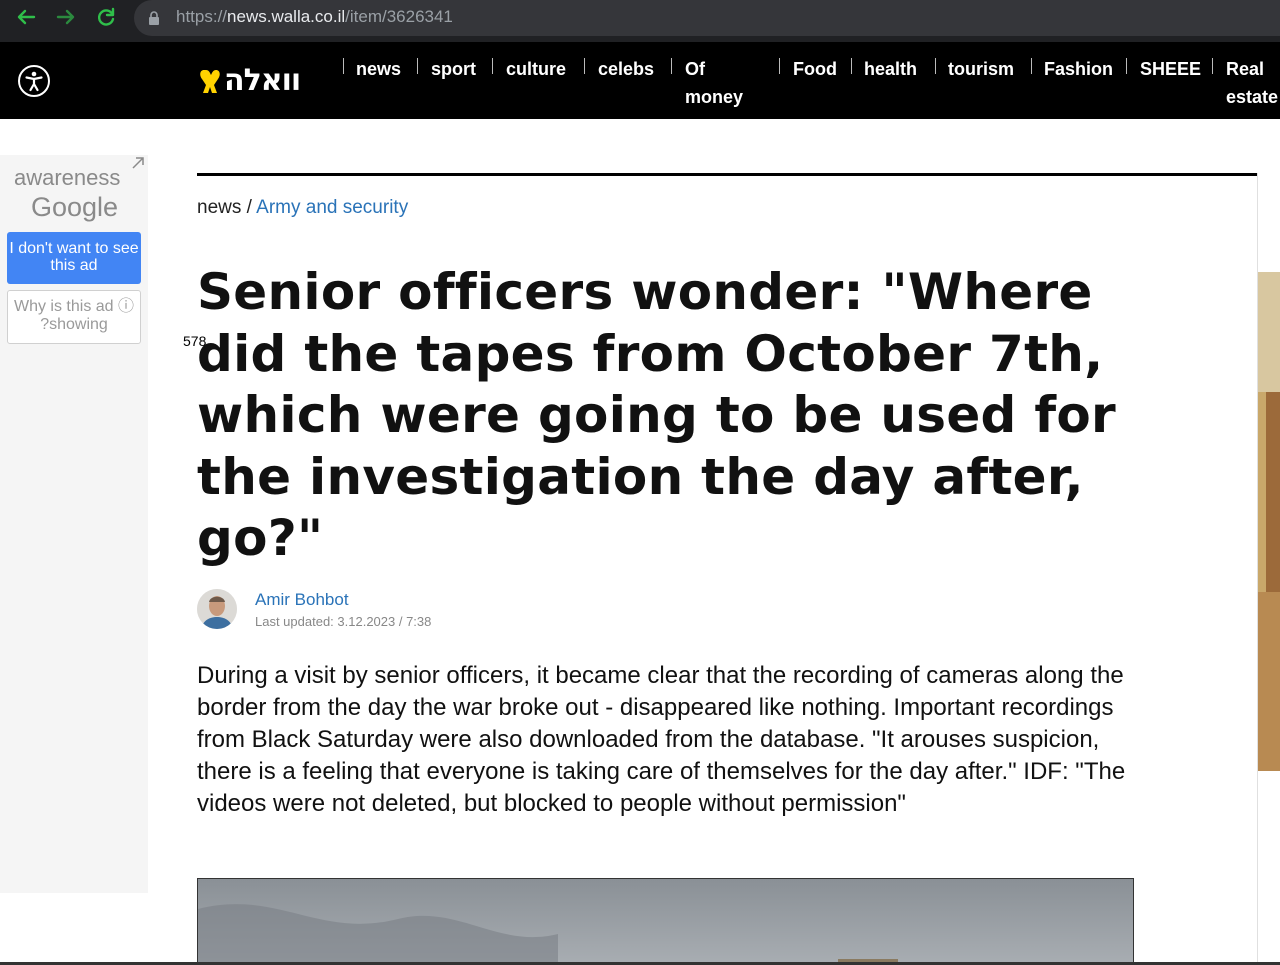 Image resolution: width=1280 pixels, height=965 pixels. Describe the element at coordinates (981, 69) in the screenshot. I see `nav-tourism: tourism` at that location.